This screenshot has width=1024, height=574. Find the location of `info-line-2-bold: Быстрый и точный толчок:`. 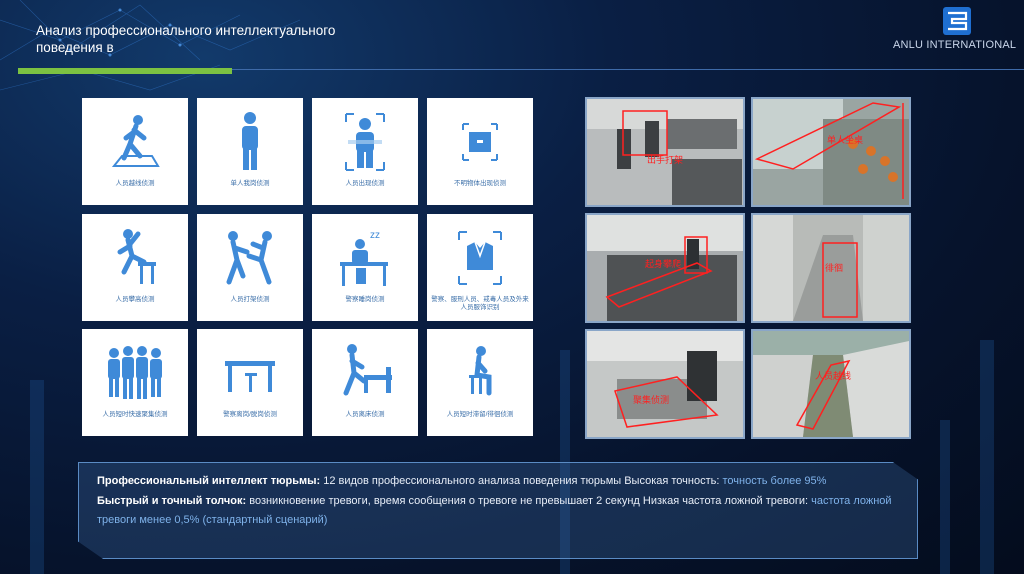

info-line-2-bold: Быстрый и точный толчок: is located at coordinates (172, 500).